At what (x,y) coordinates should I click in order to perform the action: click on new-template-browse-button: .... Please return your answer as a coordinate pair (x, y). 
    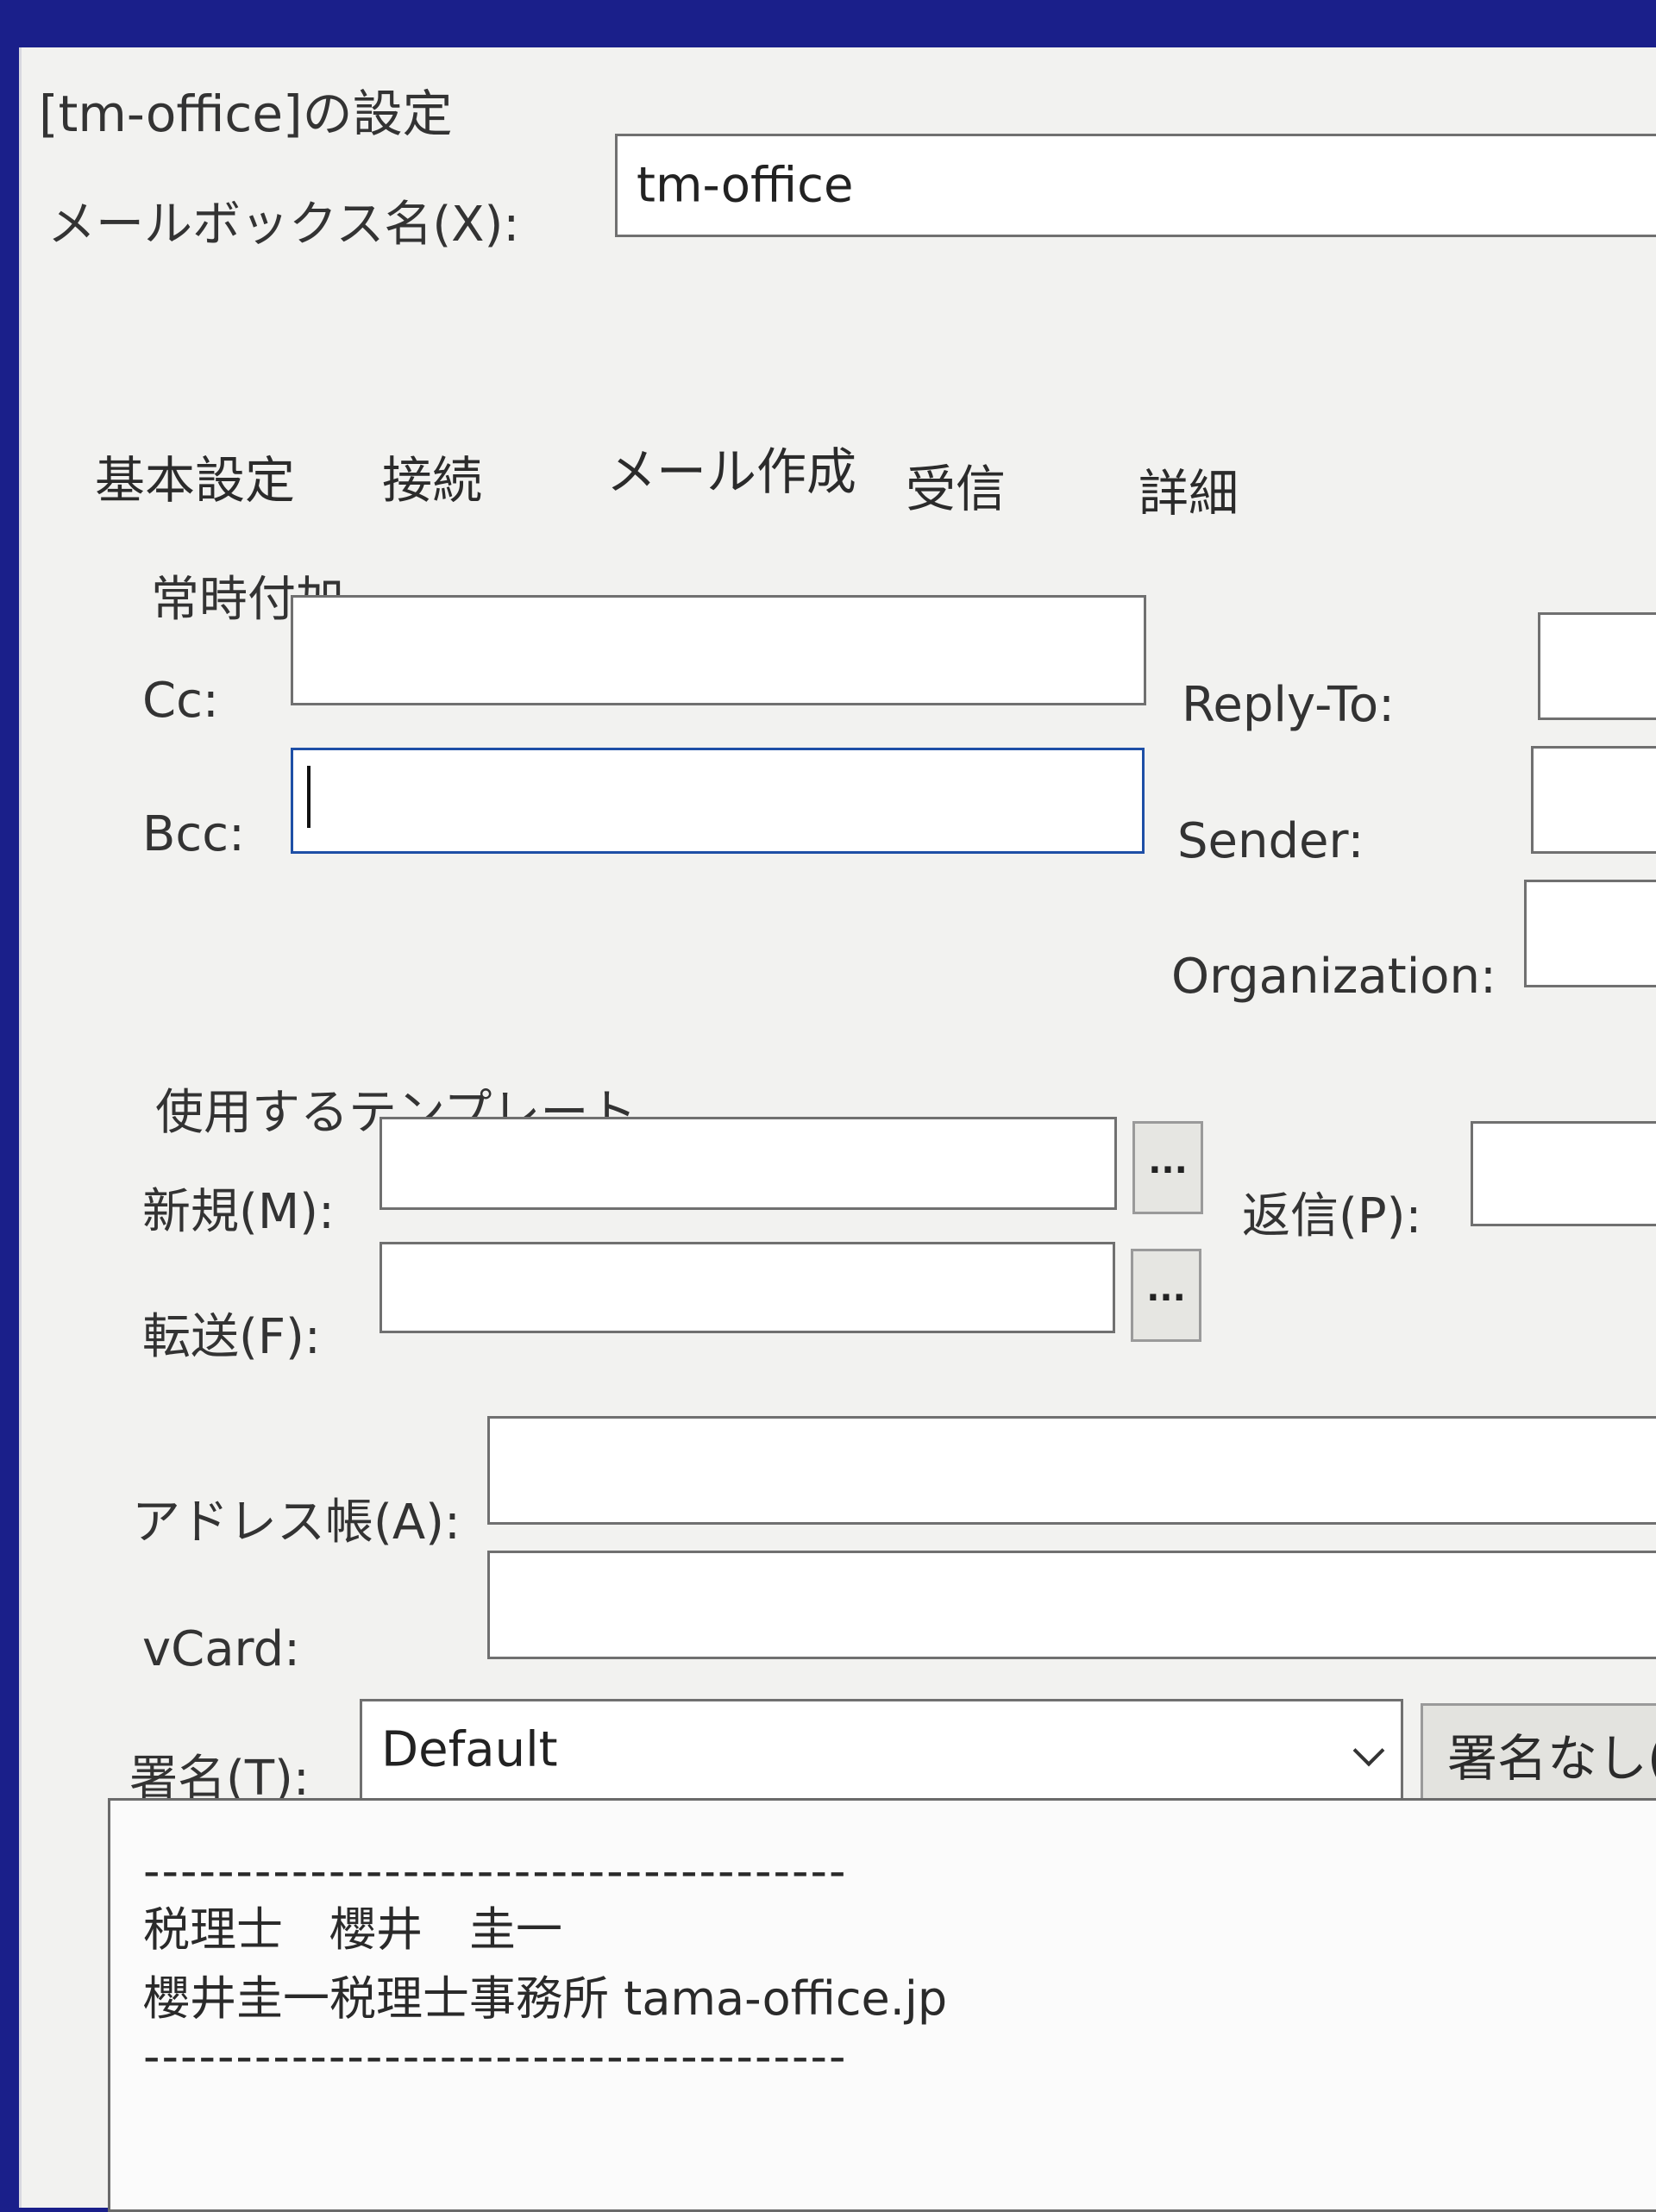
    Looking at the image, I should click on (1168, 1167).